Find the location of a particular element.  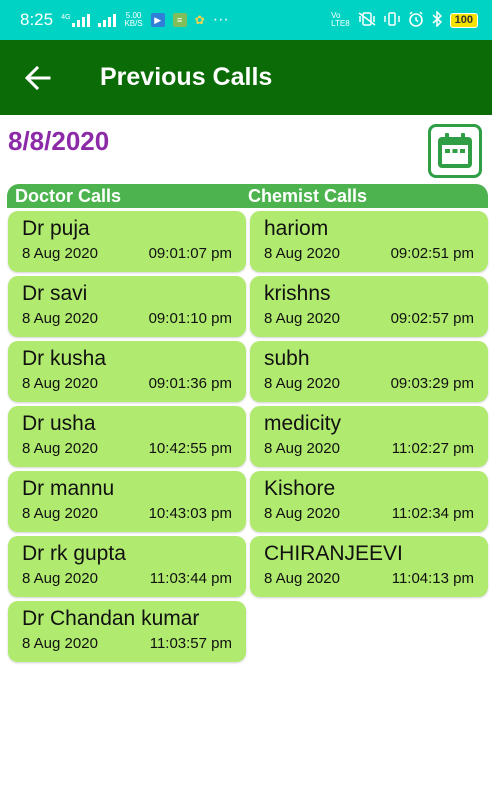

call-name: Dr rk gupta is located at coordinates (74, 553).